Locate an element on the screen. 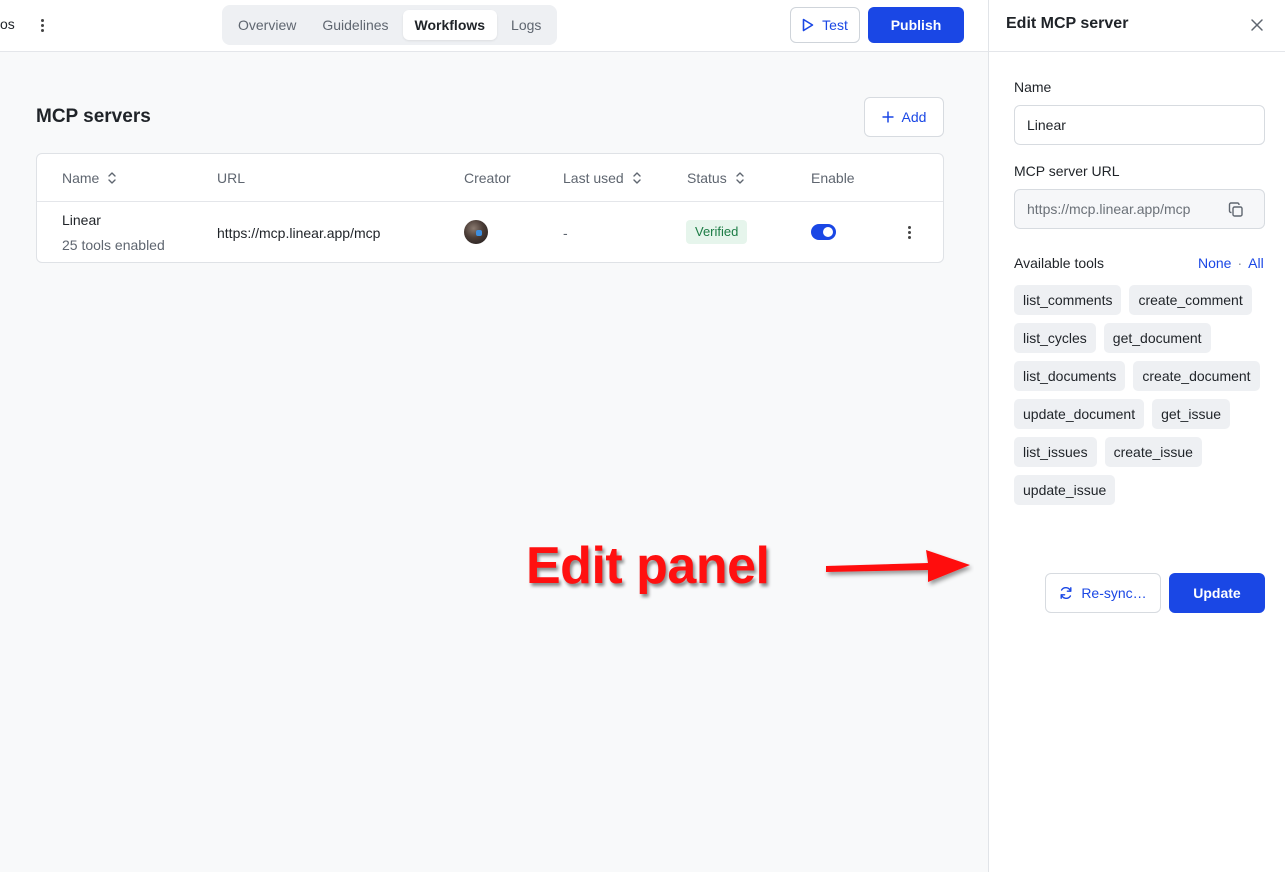 The height and width of the screenshot is (872, 1285). column-header-last-used: Last used is located at coordinates (602, 178).